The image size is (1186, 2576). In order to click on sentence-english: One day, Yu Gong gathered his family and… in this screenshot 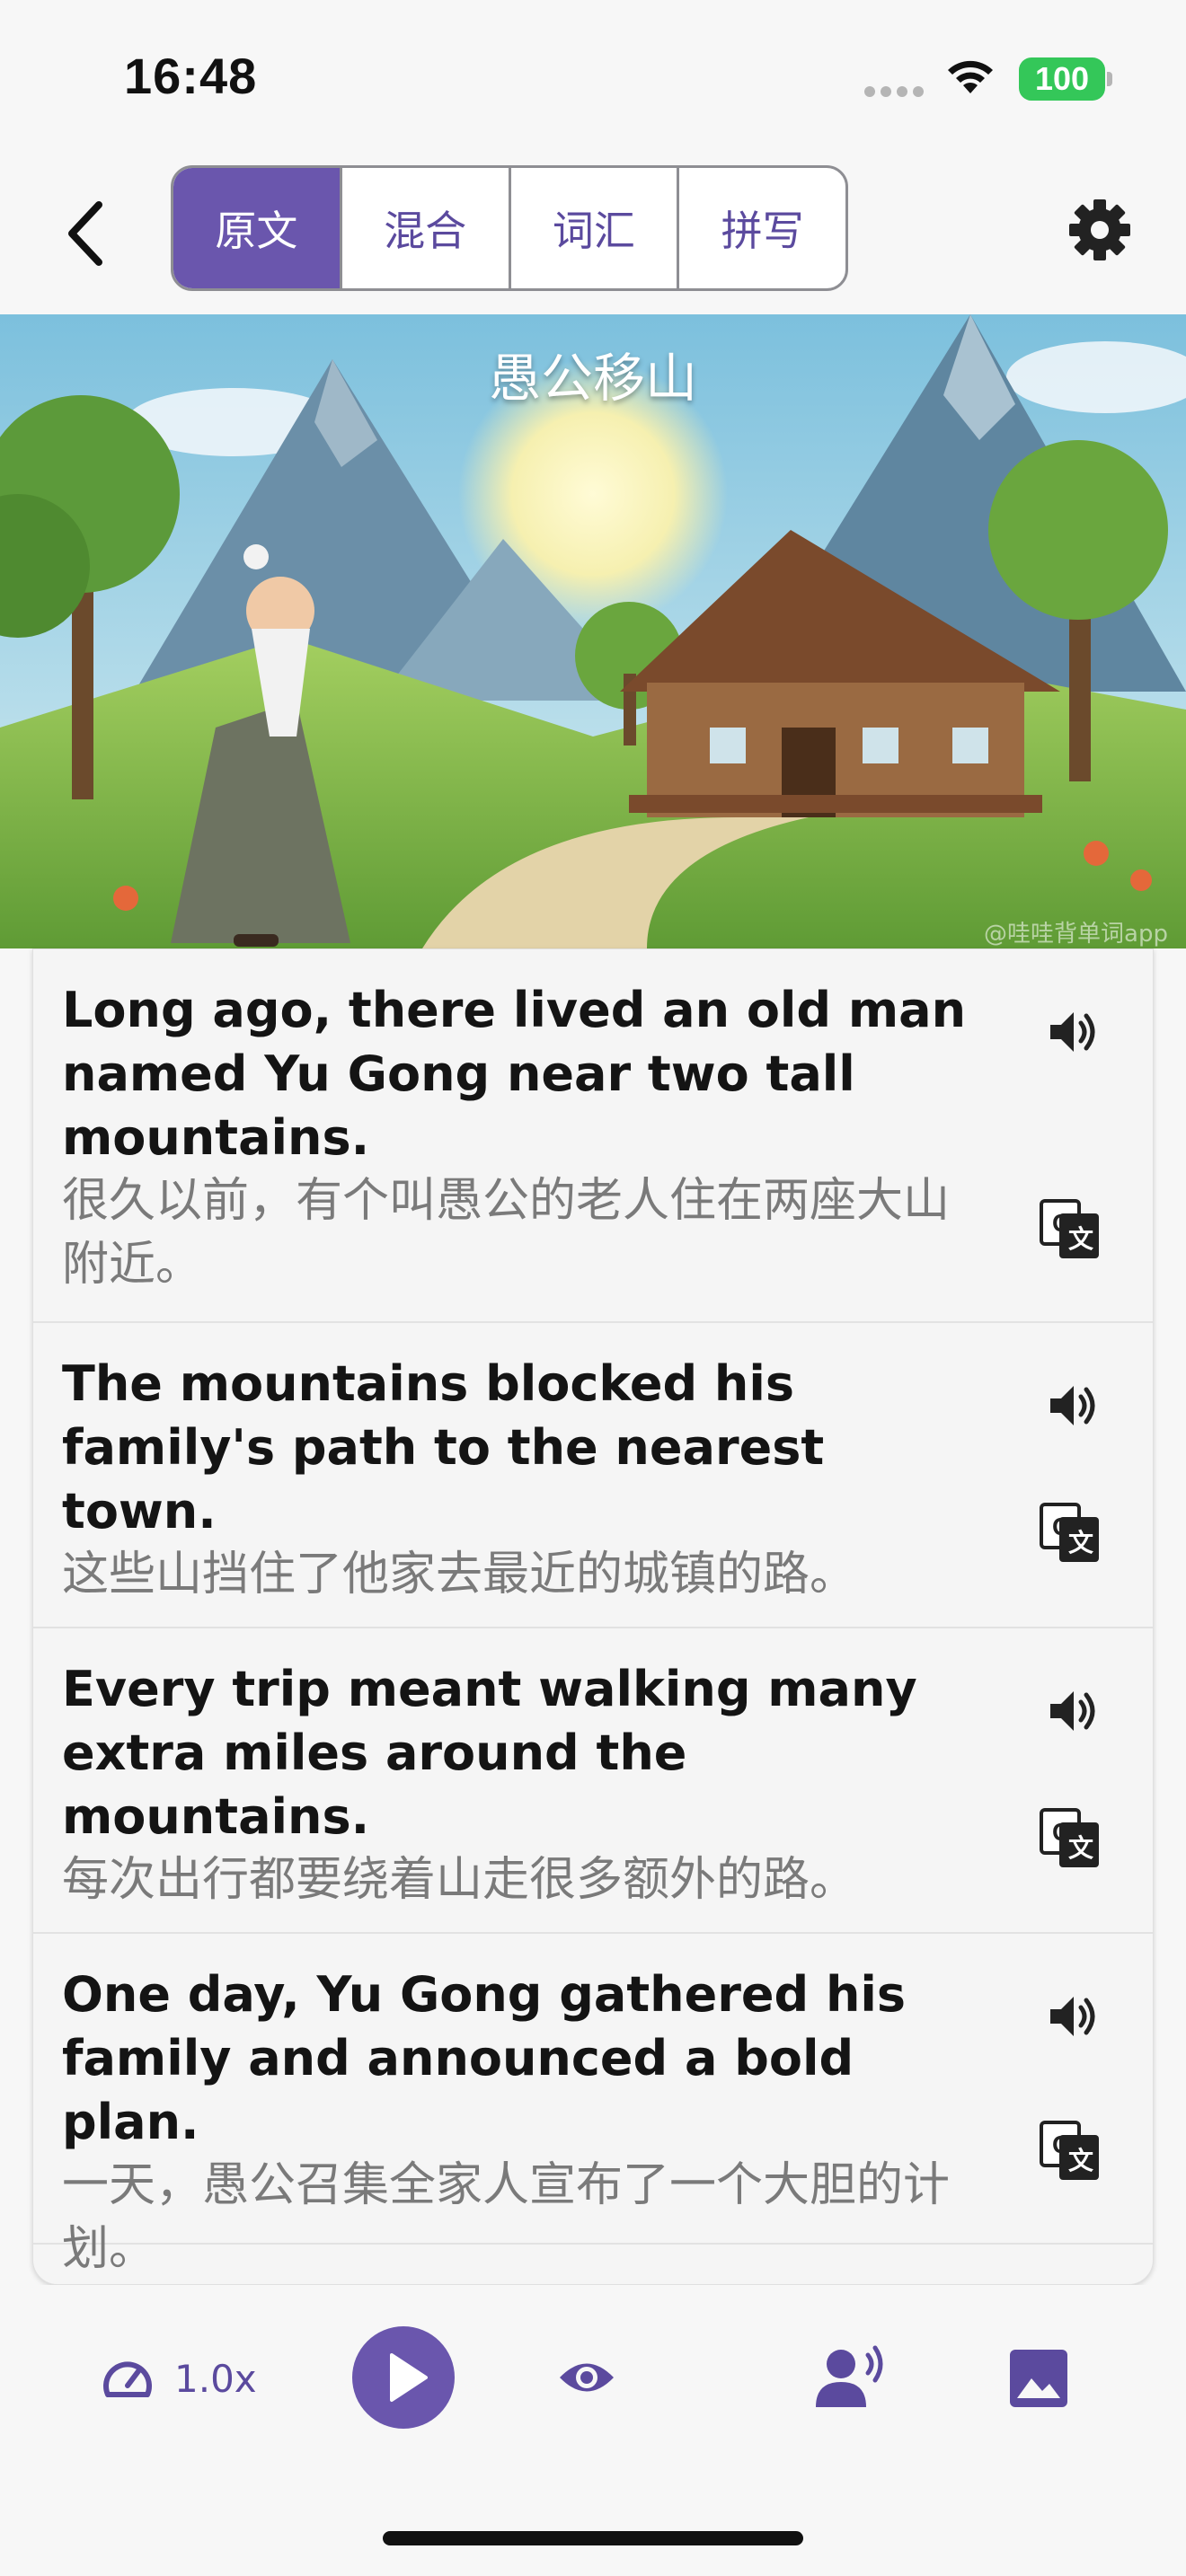, I will do `click(484, 2058)`.